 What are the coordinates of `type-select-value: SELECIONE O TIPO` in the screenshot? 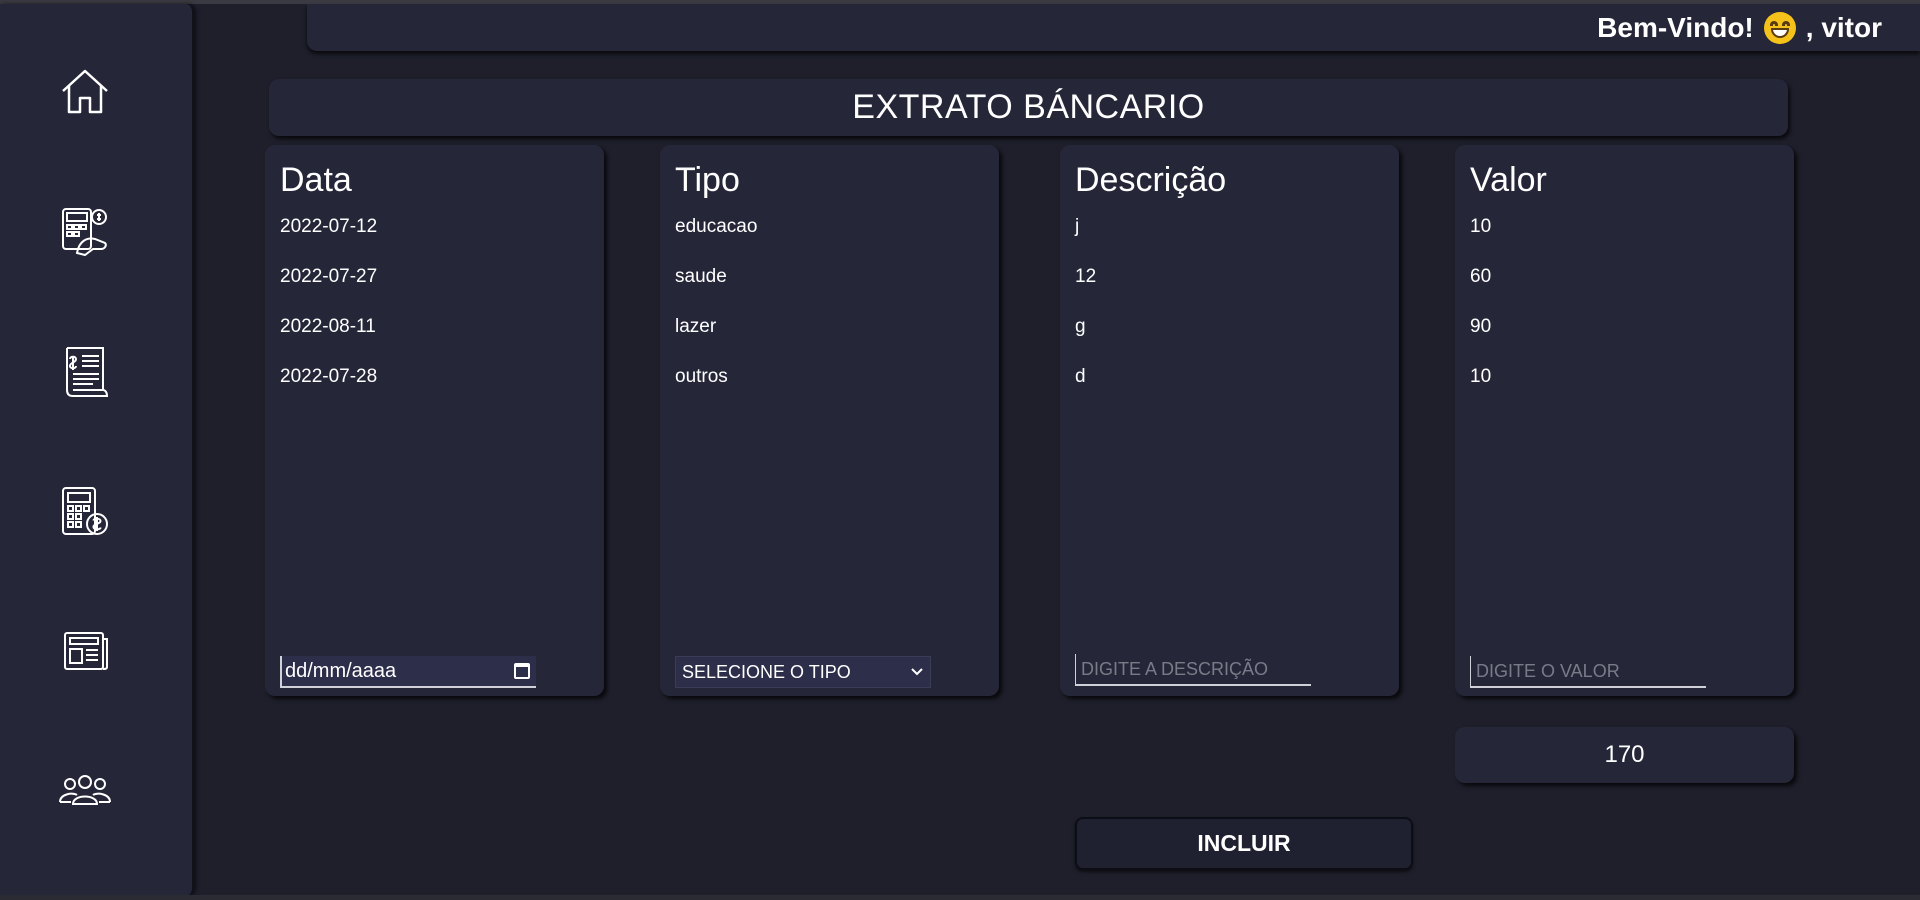 It's located at (766, 671).